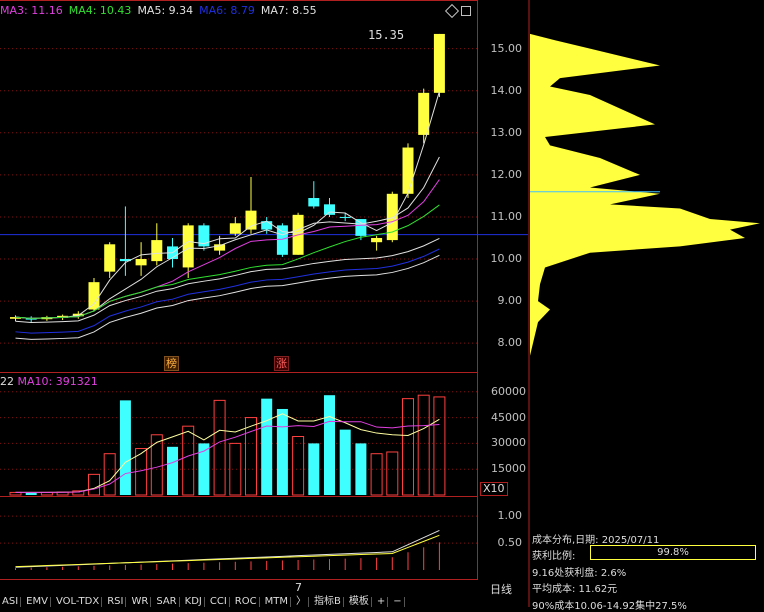 This screenshot has width=764, height=612. I want to click on indicator-tab: −, so click(398, 602).